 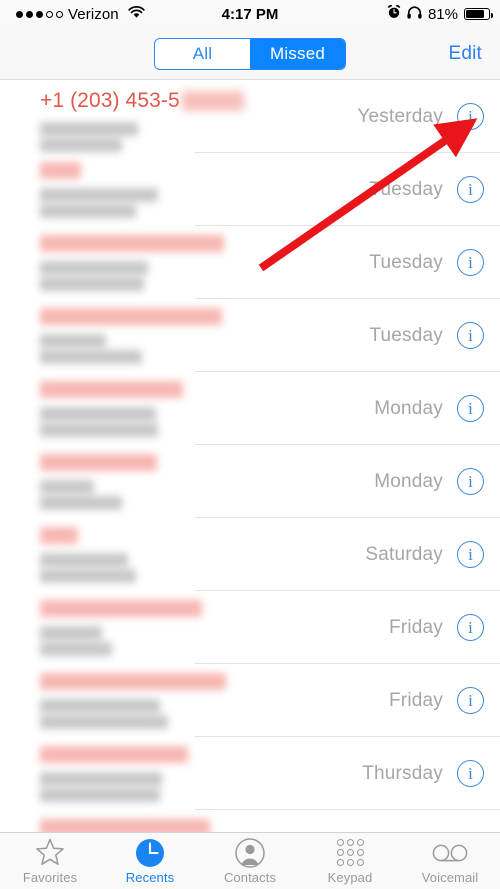 What do you see at coordinates (250, 877) in the screenshot?
I see `tab-label-contacts: Contacts` at bounding box center [250, 877].